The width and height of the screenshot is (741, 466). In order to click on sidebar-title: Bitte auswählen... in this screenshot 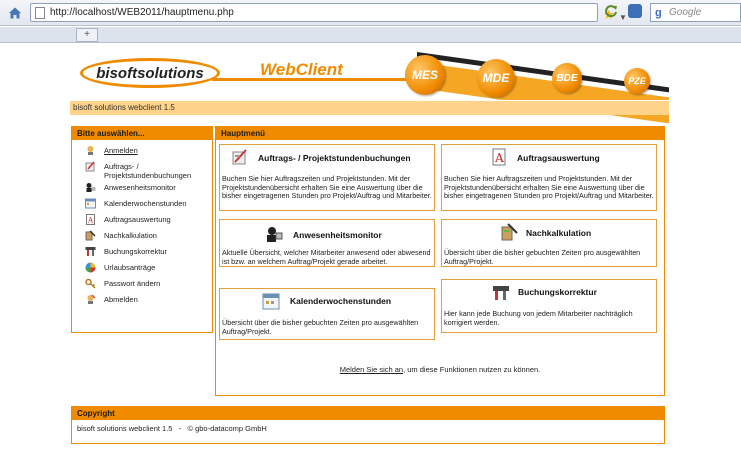, I will do `click(142, 133)`.